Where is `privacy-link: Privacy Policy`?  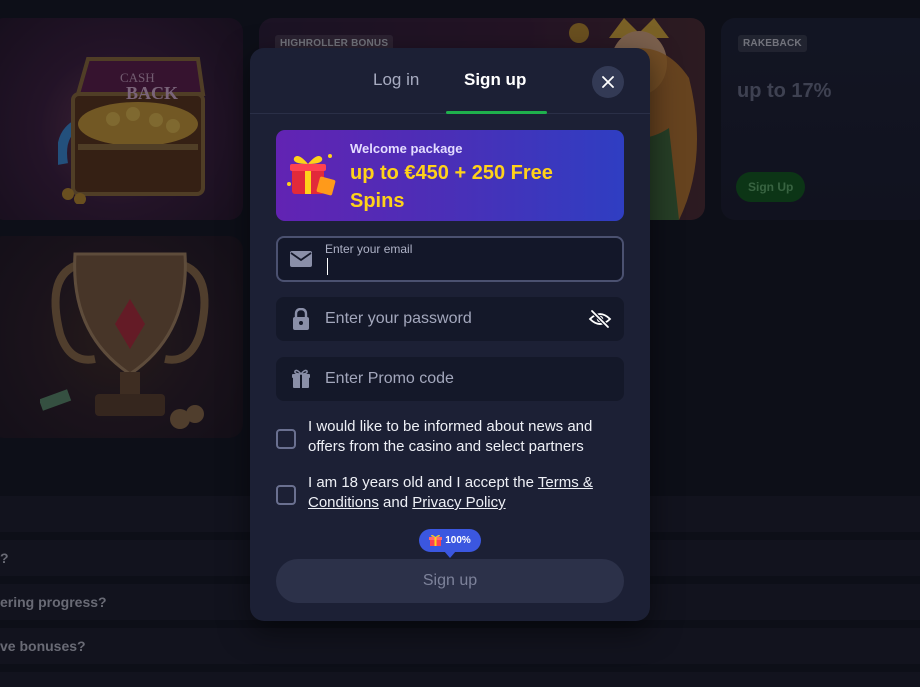
privacy-link: Privacy Policy is located at coordinates (458, 502).